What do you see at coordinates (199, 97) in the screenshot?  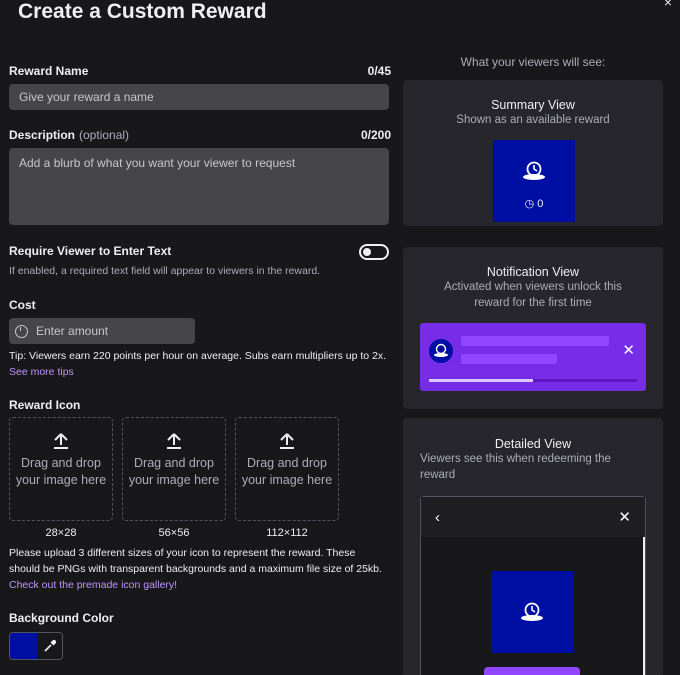 I see `reward-name-input: Give your reward a name` at bounding box center [199, 97].